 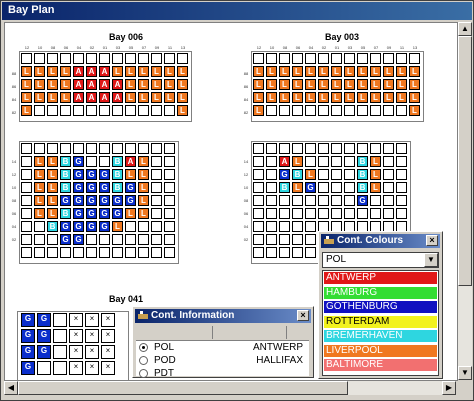 I want to click on colour-mode-select: POL ▼, so click(x=380, y=260).